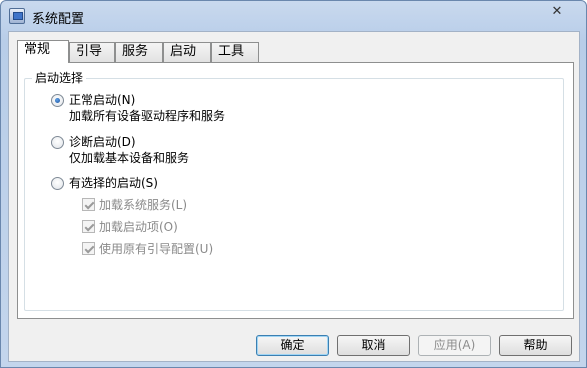  I want to click on selective-startup-radio, so click(57, 183).